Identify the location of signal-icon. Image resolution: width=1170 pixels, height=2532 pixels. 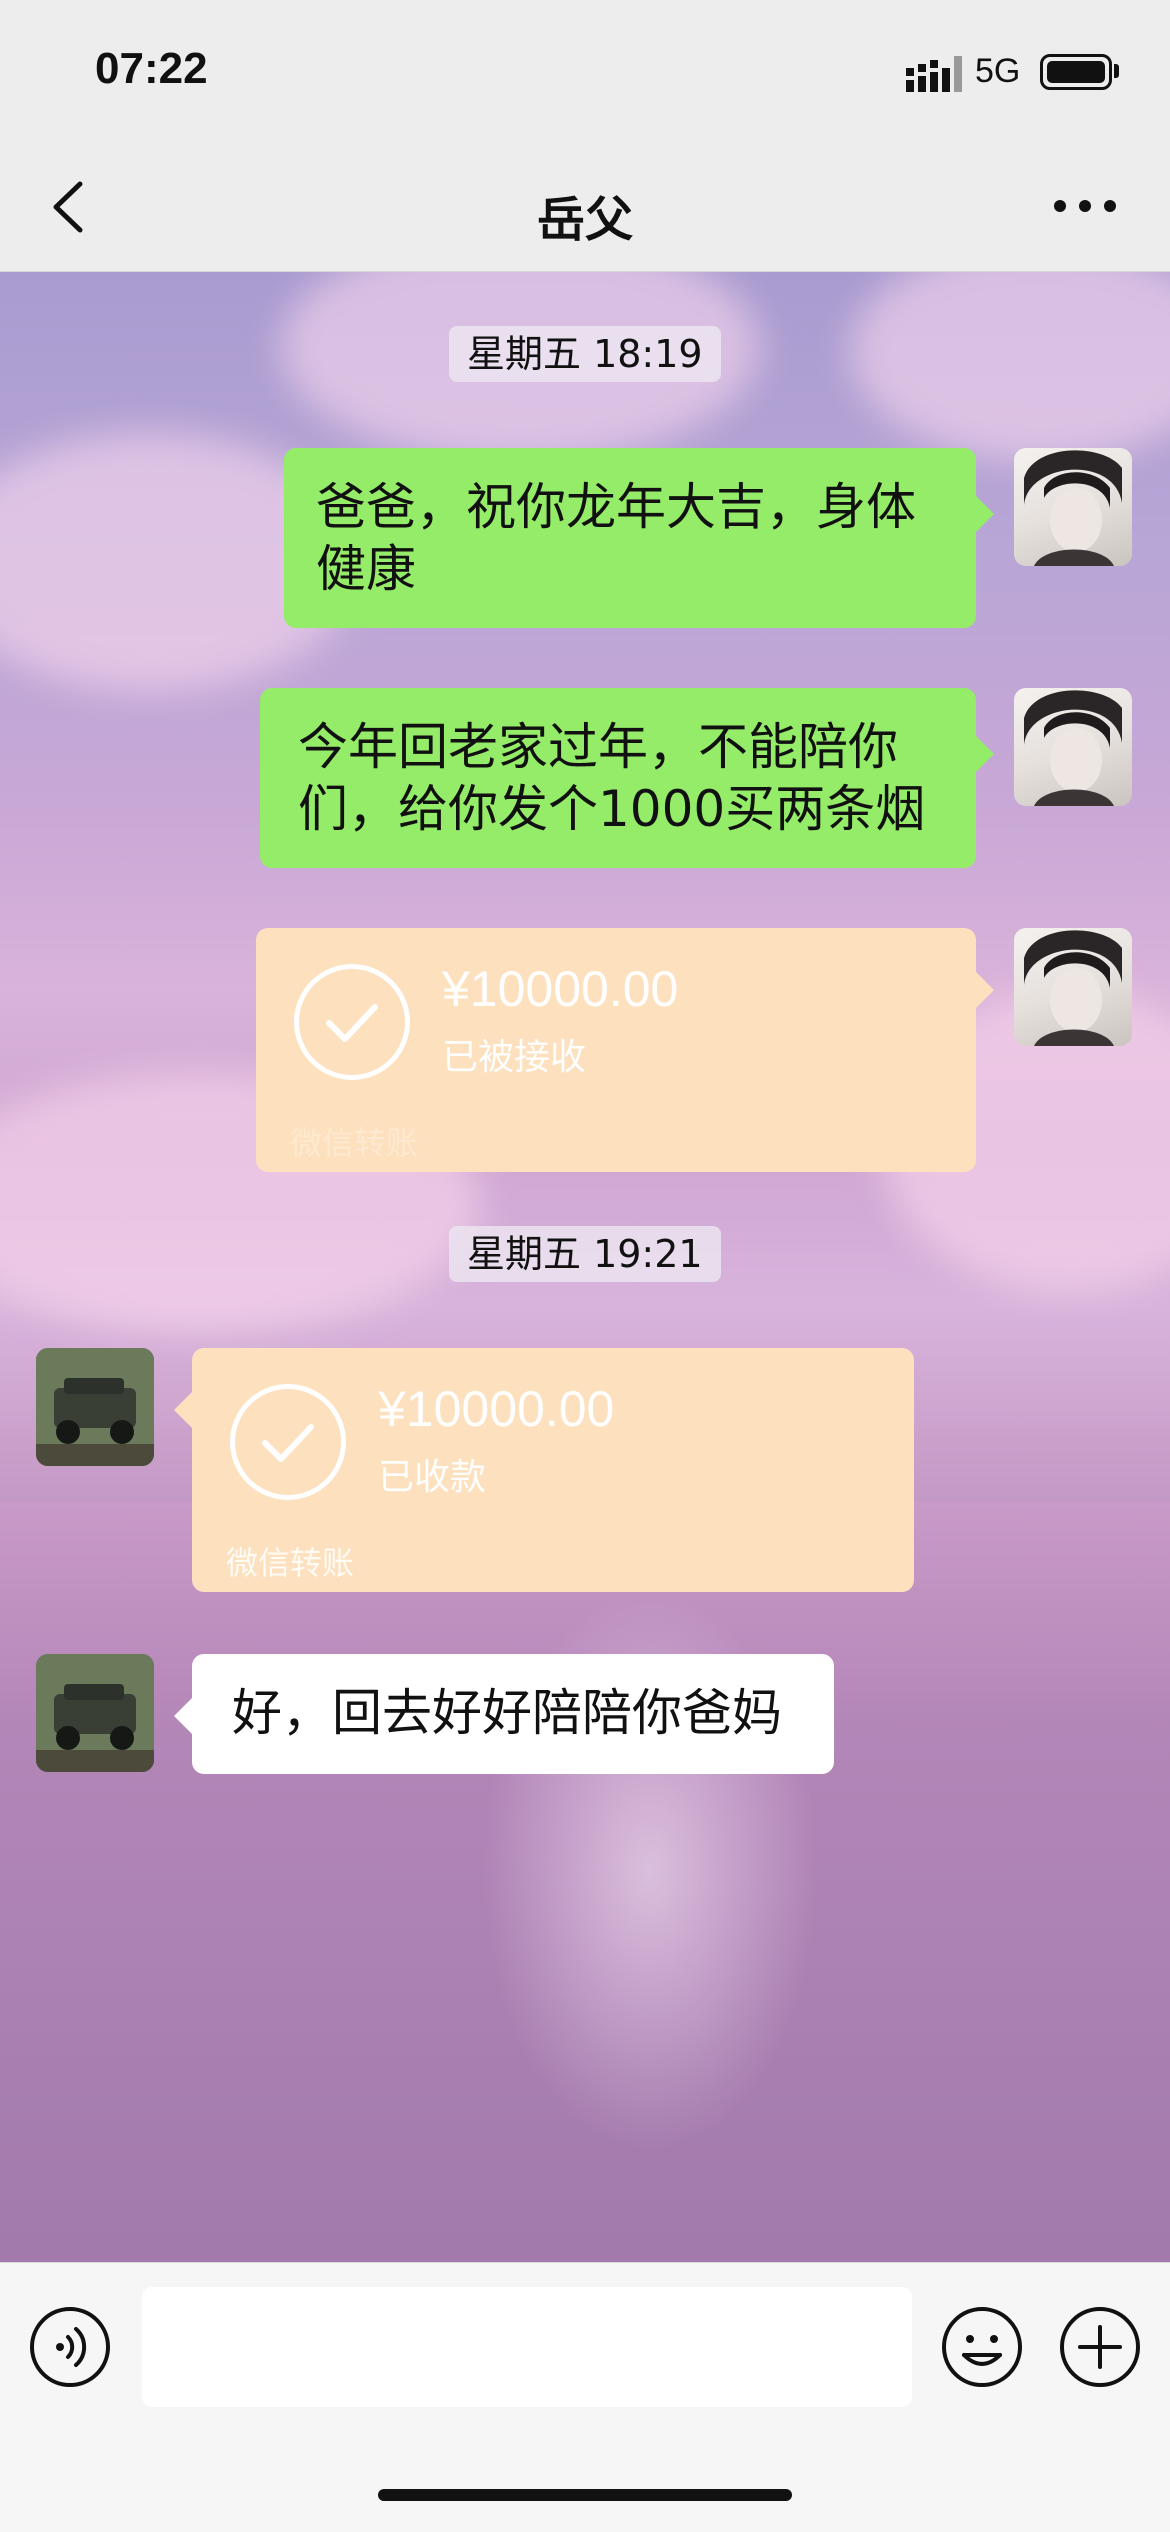
(934, 74).